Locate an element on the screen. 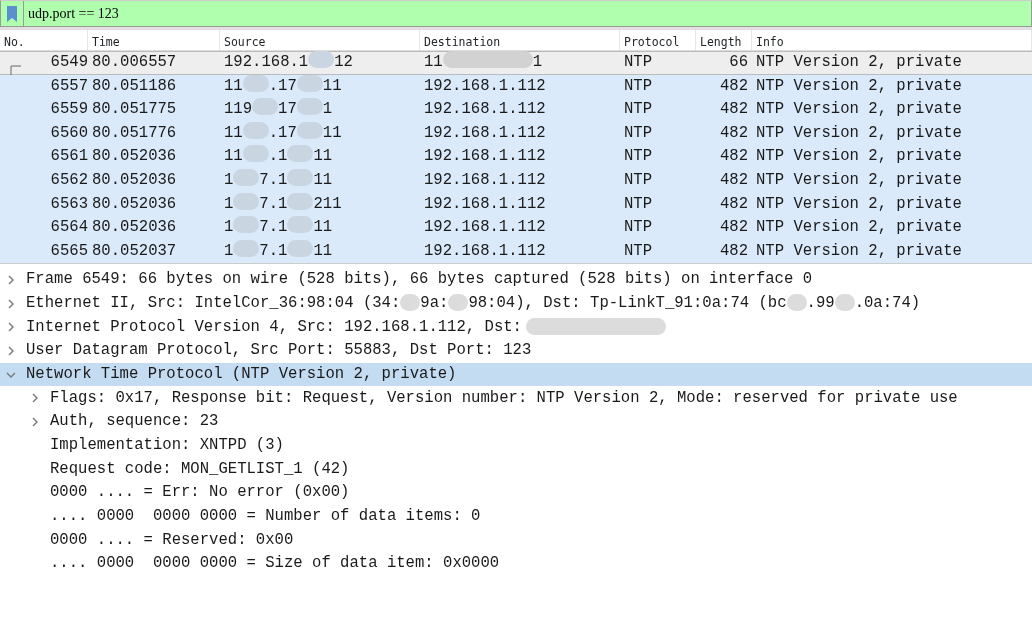 This screenshot has height=623, width=1032. detail-text: User Datagram Protocol, Src Port: 55883, Dst Port: 123 is located at coordinates (279, 351).